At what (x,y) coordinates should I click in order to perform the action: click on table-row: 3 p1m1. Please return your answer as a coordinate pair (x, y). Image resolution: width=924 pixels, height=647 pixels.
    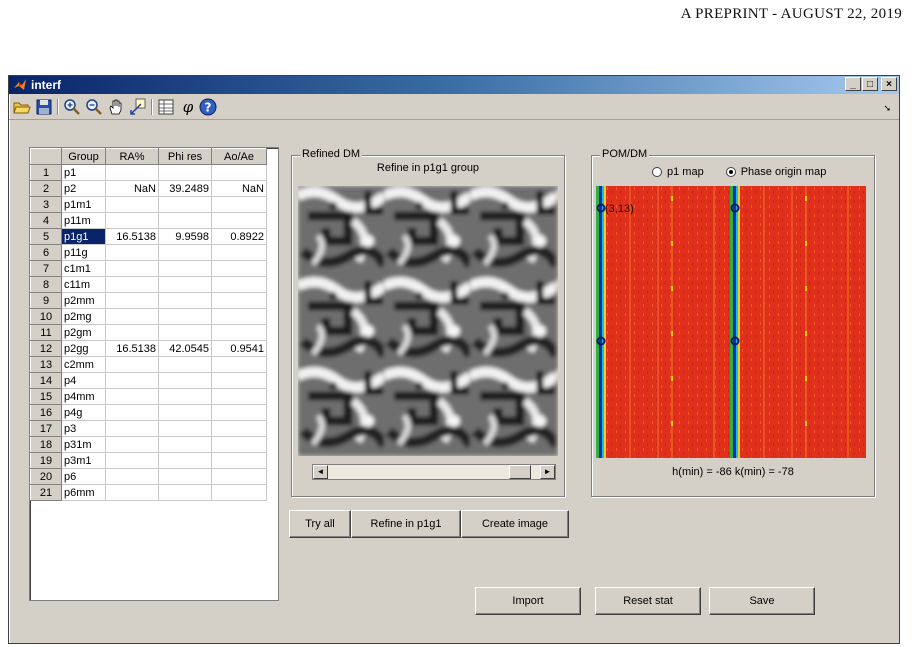
    Looking at the image, I should click on (148, 204).